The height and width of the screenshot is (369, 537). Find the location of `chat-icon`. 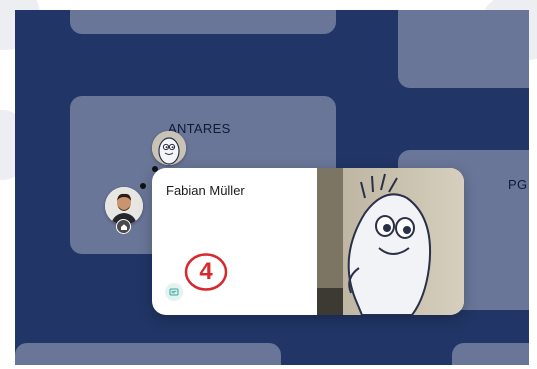

chat-icon is located at coordinates (174, 292).